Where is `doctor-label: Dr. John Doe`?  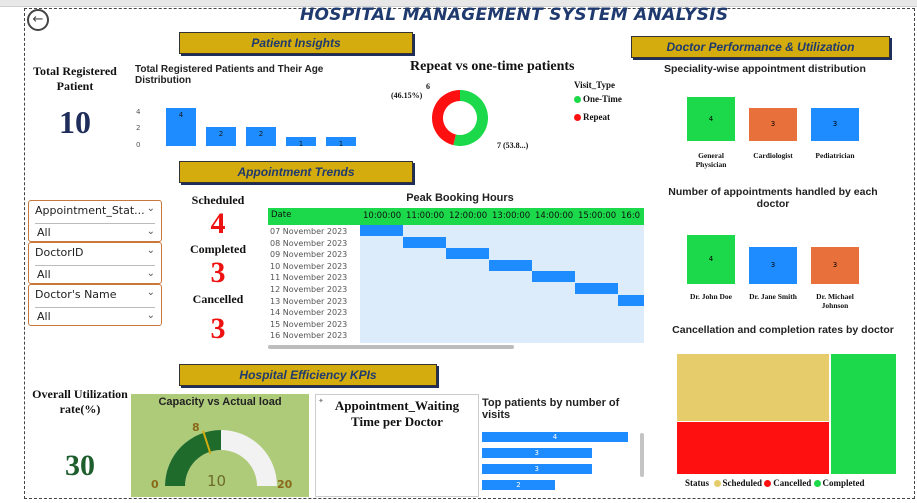
doctor-label: Dr. John Doe is located at coordinates (711, 296).